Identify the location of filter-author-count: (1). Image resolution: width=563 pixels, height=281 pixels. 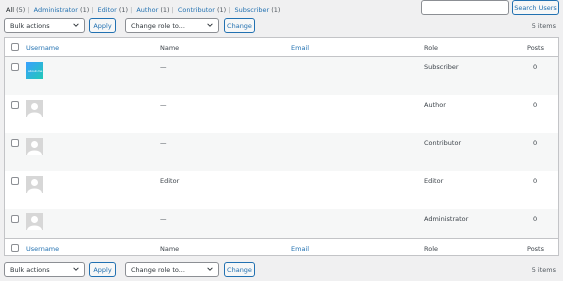
(165, 10).